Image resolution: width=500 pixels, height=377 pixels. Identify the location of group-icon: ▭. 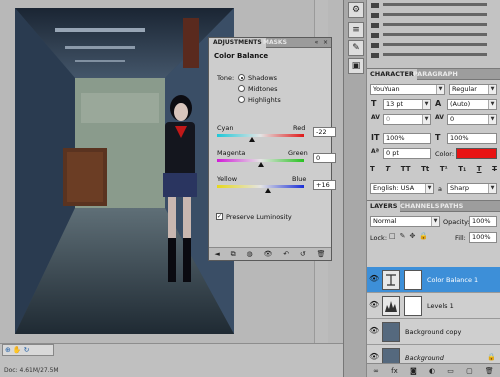
(450, 371).